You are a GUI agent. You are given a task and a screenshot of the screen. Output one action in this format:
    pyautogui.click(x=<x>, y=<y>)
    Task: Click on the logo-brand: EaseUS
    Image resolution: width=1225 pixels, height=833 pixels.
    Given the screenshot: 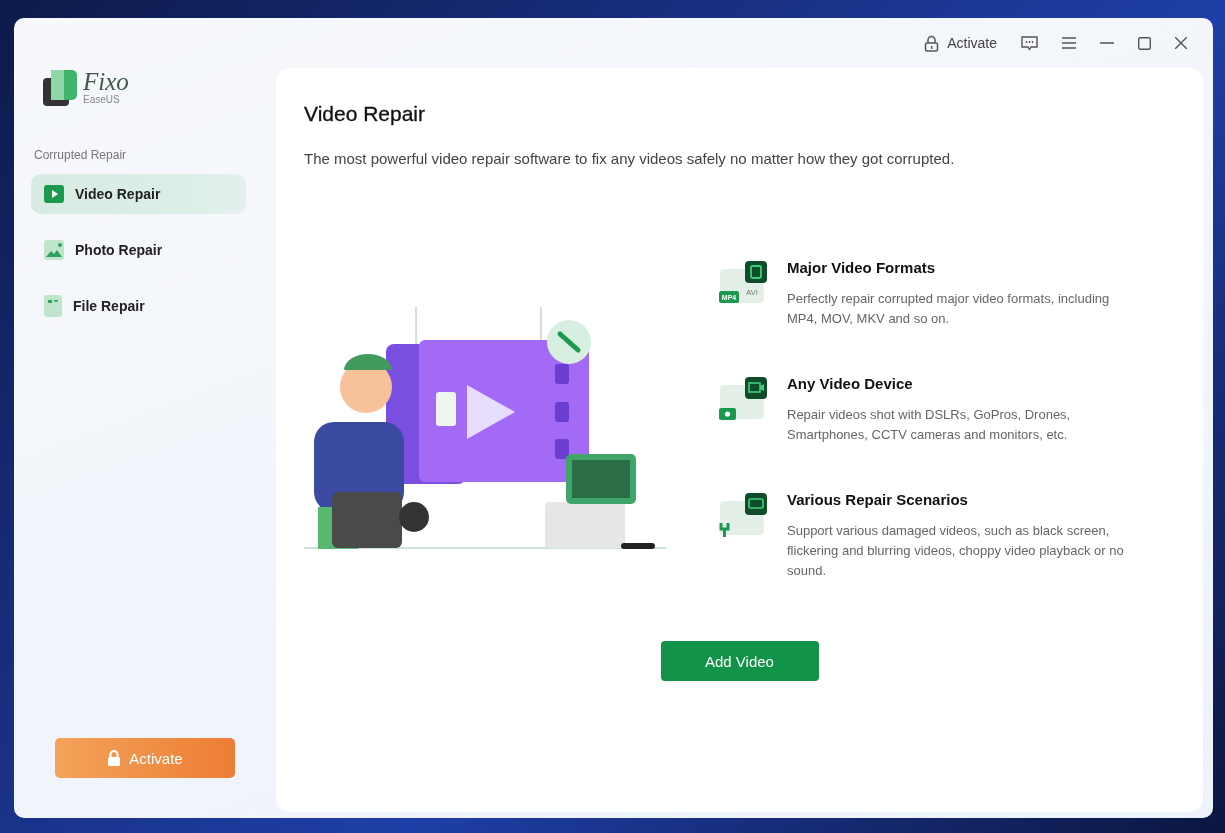 What is the action you would take?
    pyautogui.click(x=102, y=100)
    